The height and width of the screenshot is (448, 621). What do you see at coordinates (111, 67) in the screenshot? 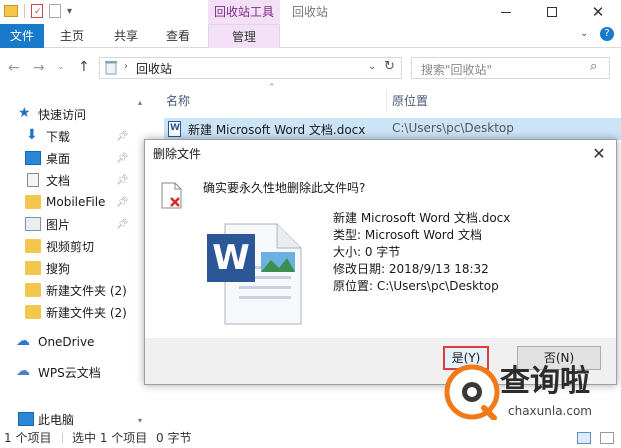
I see `recycle-bin-icon` at bounding box center [111, 67].